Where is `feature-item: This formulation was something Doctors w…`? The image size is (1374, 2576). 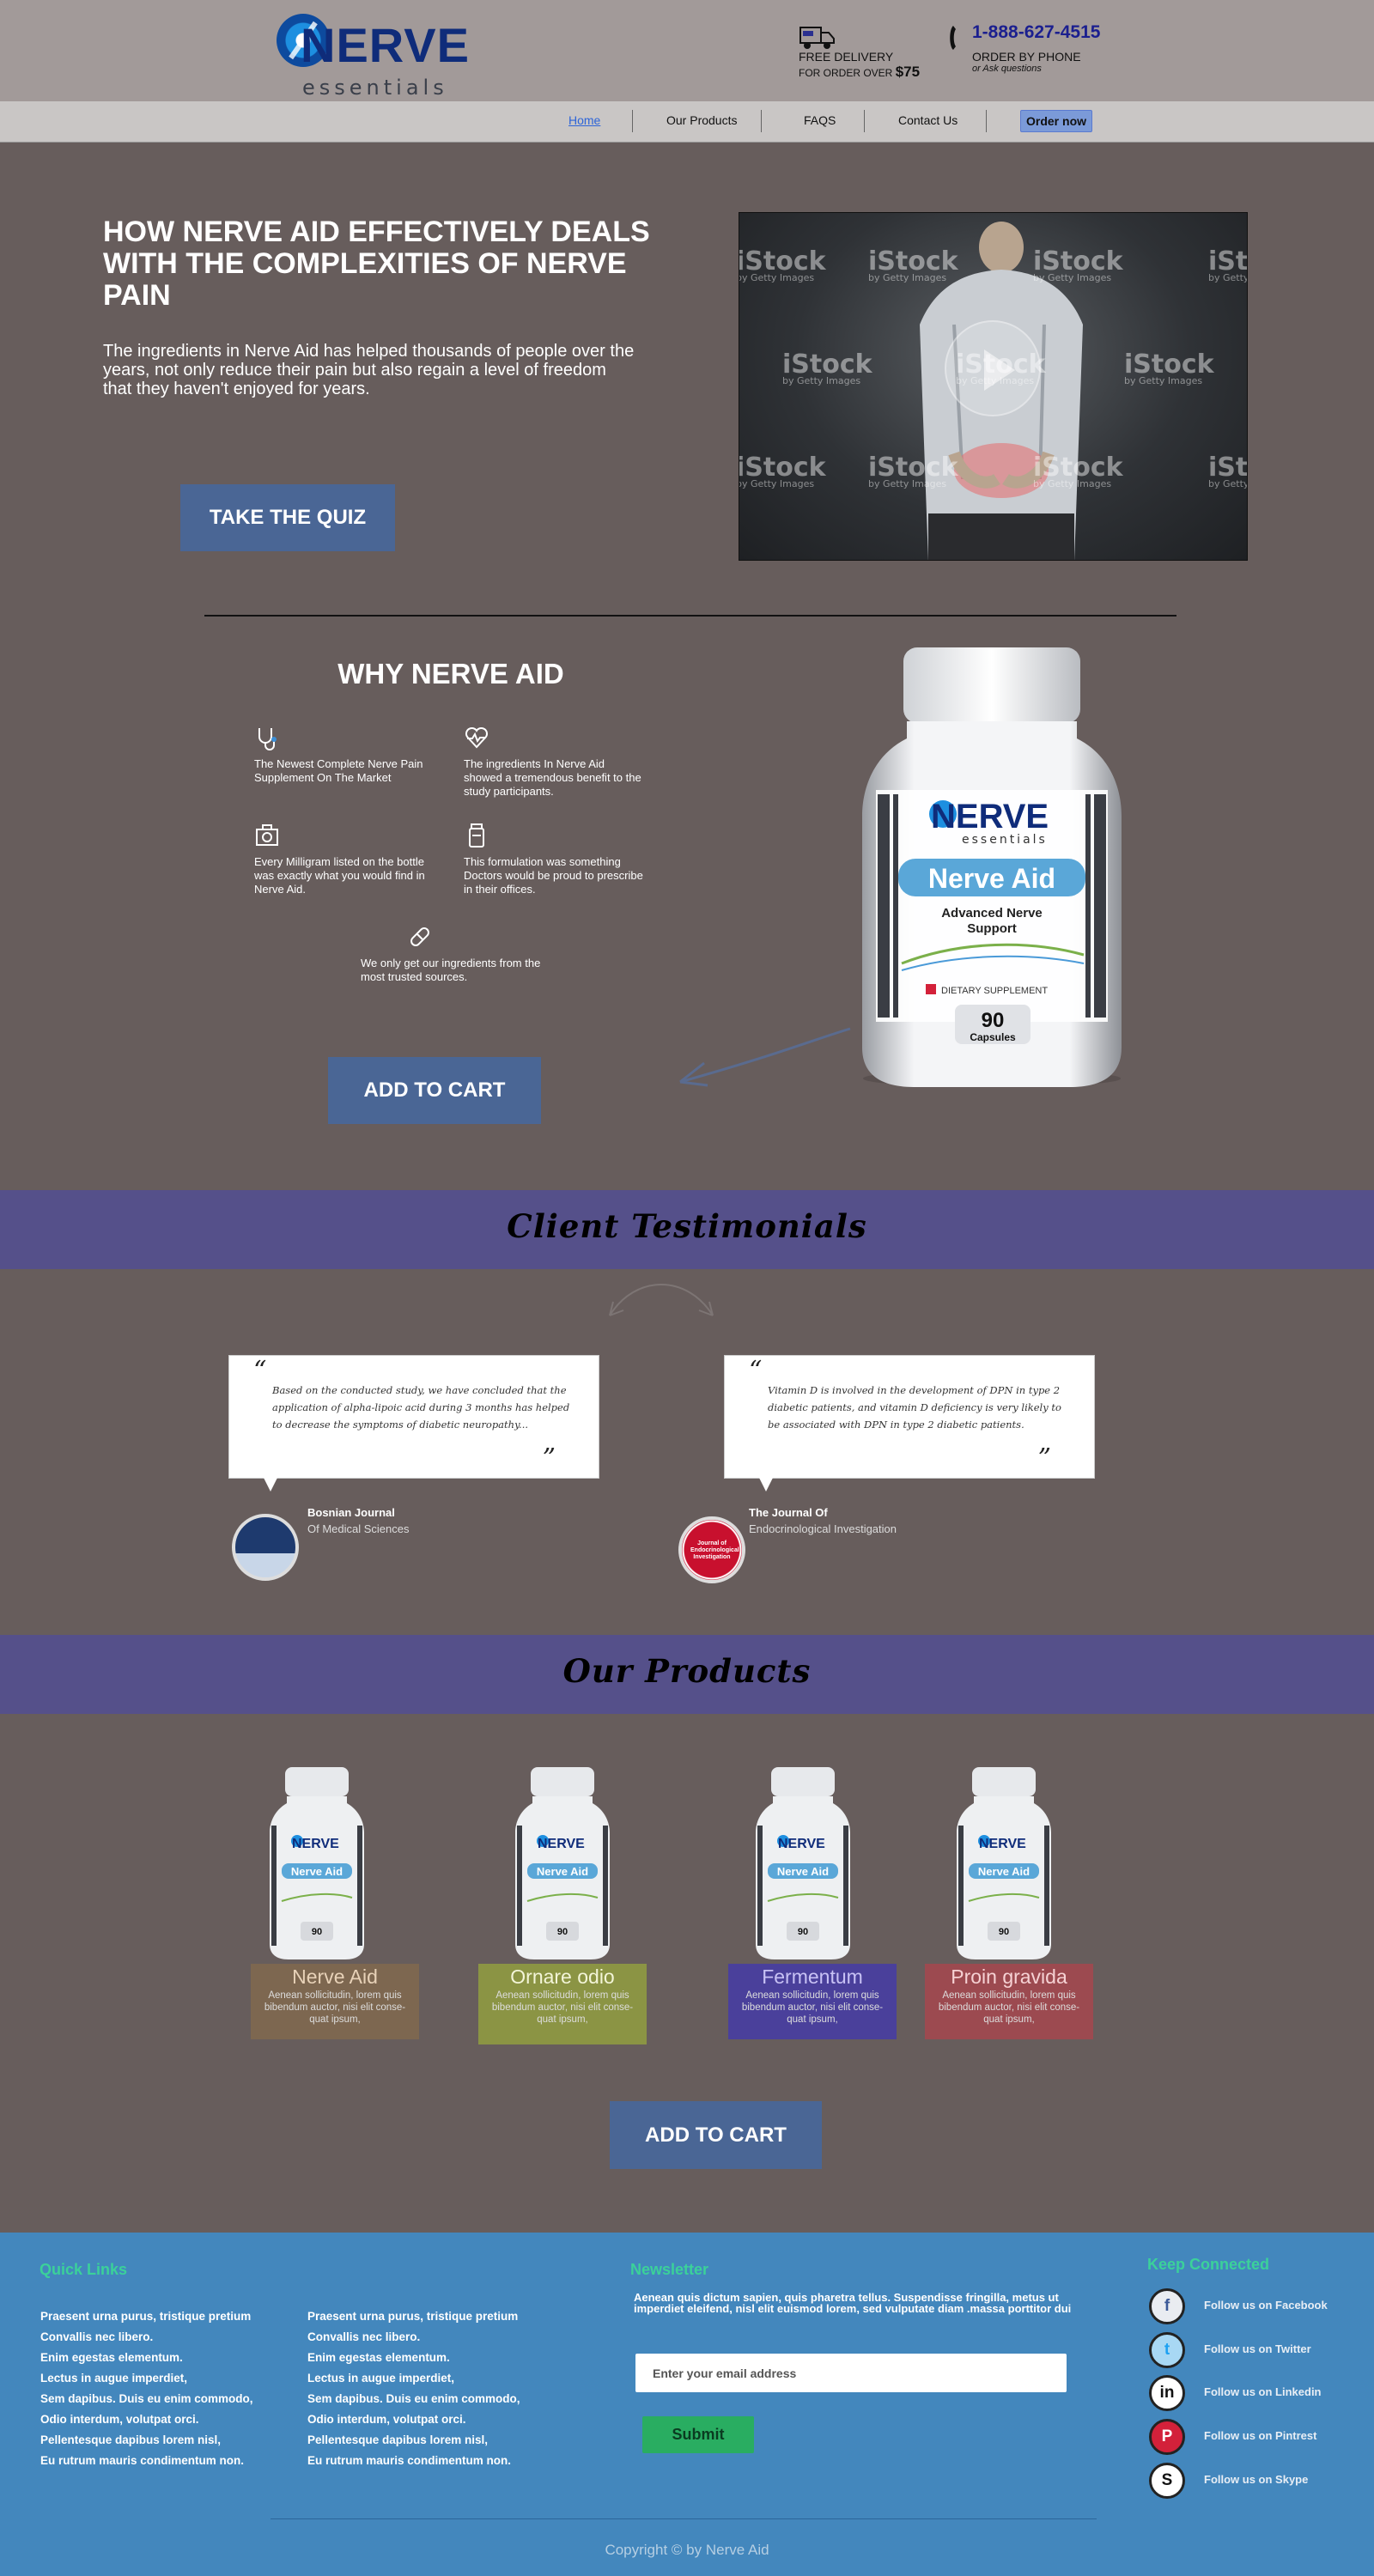
feature-item: This formulation was something Doctors w… is located at coordinates (554, 859).